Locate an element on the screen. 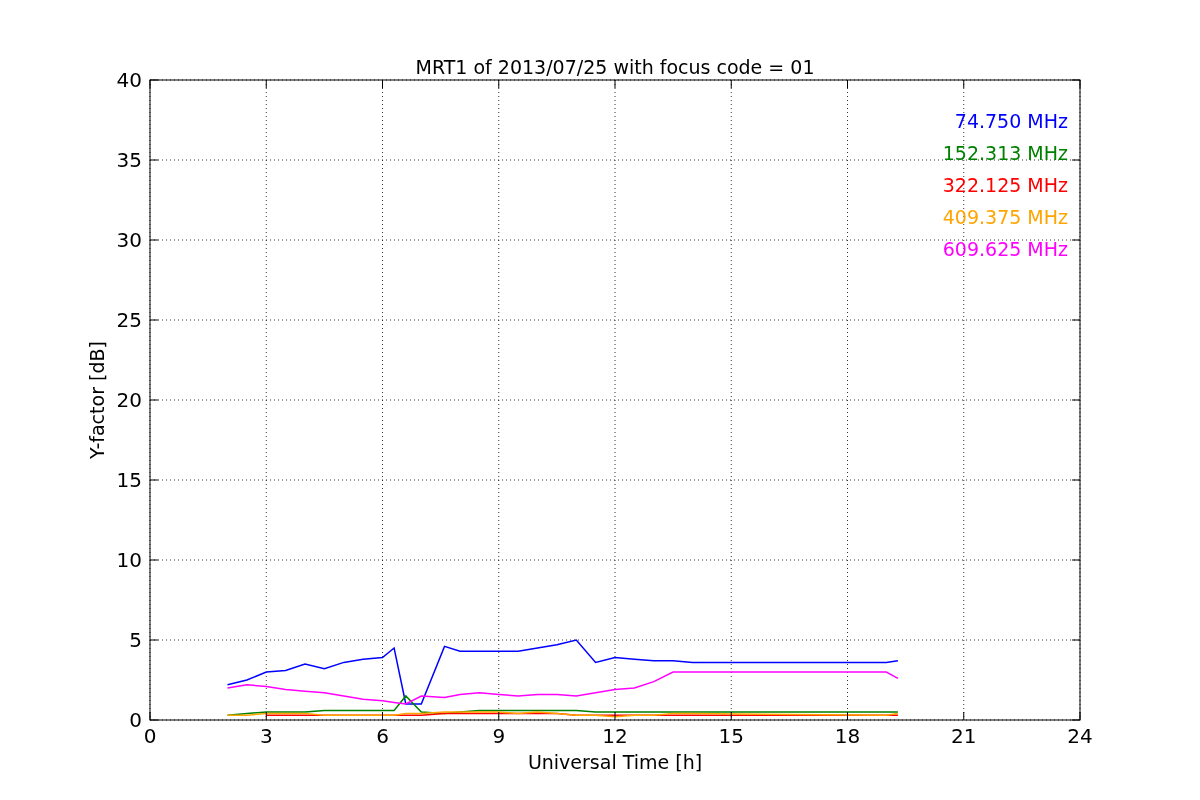 This screenshot has width=1200, height=800. y-tick-label: 0 is located at coordinates (135, 720).